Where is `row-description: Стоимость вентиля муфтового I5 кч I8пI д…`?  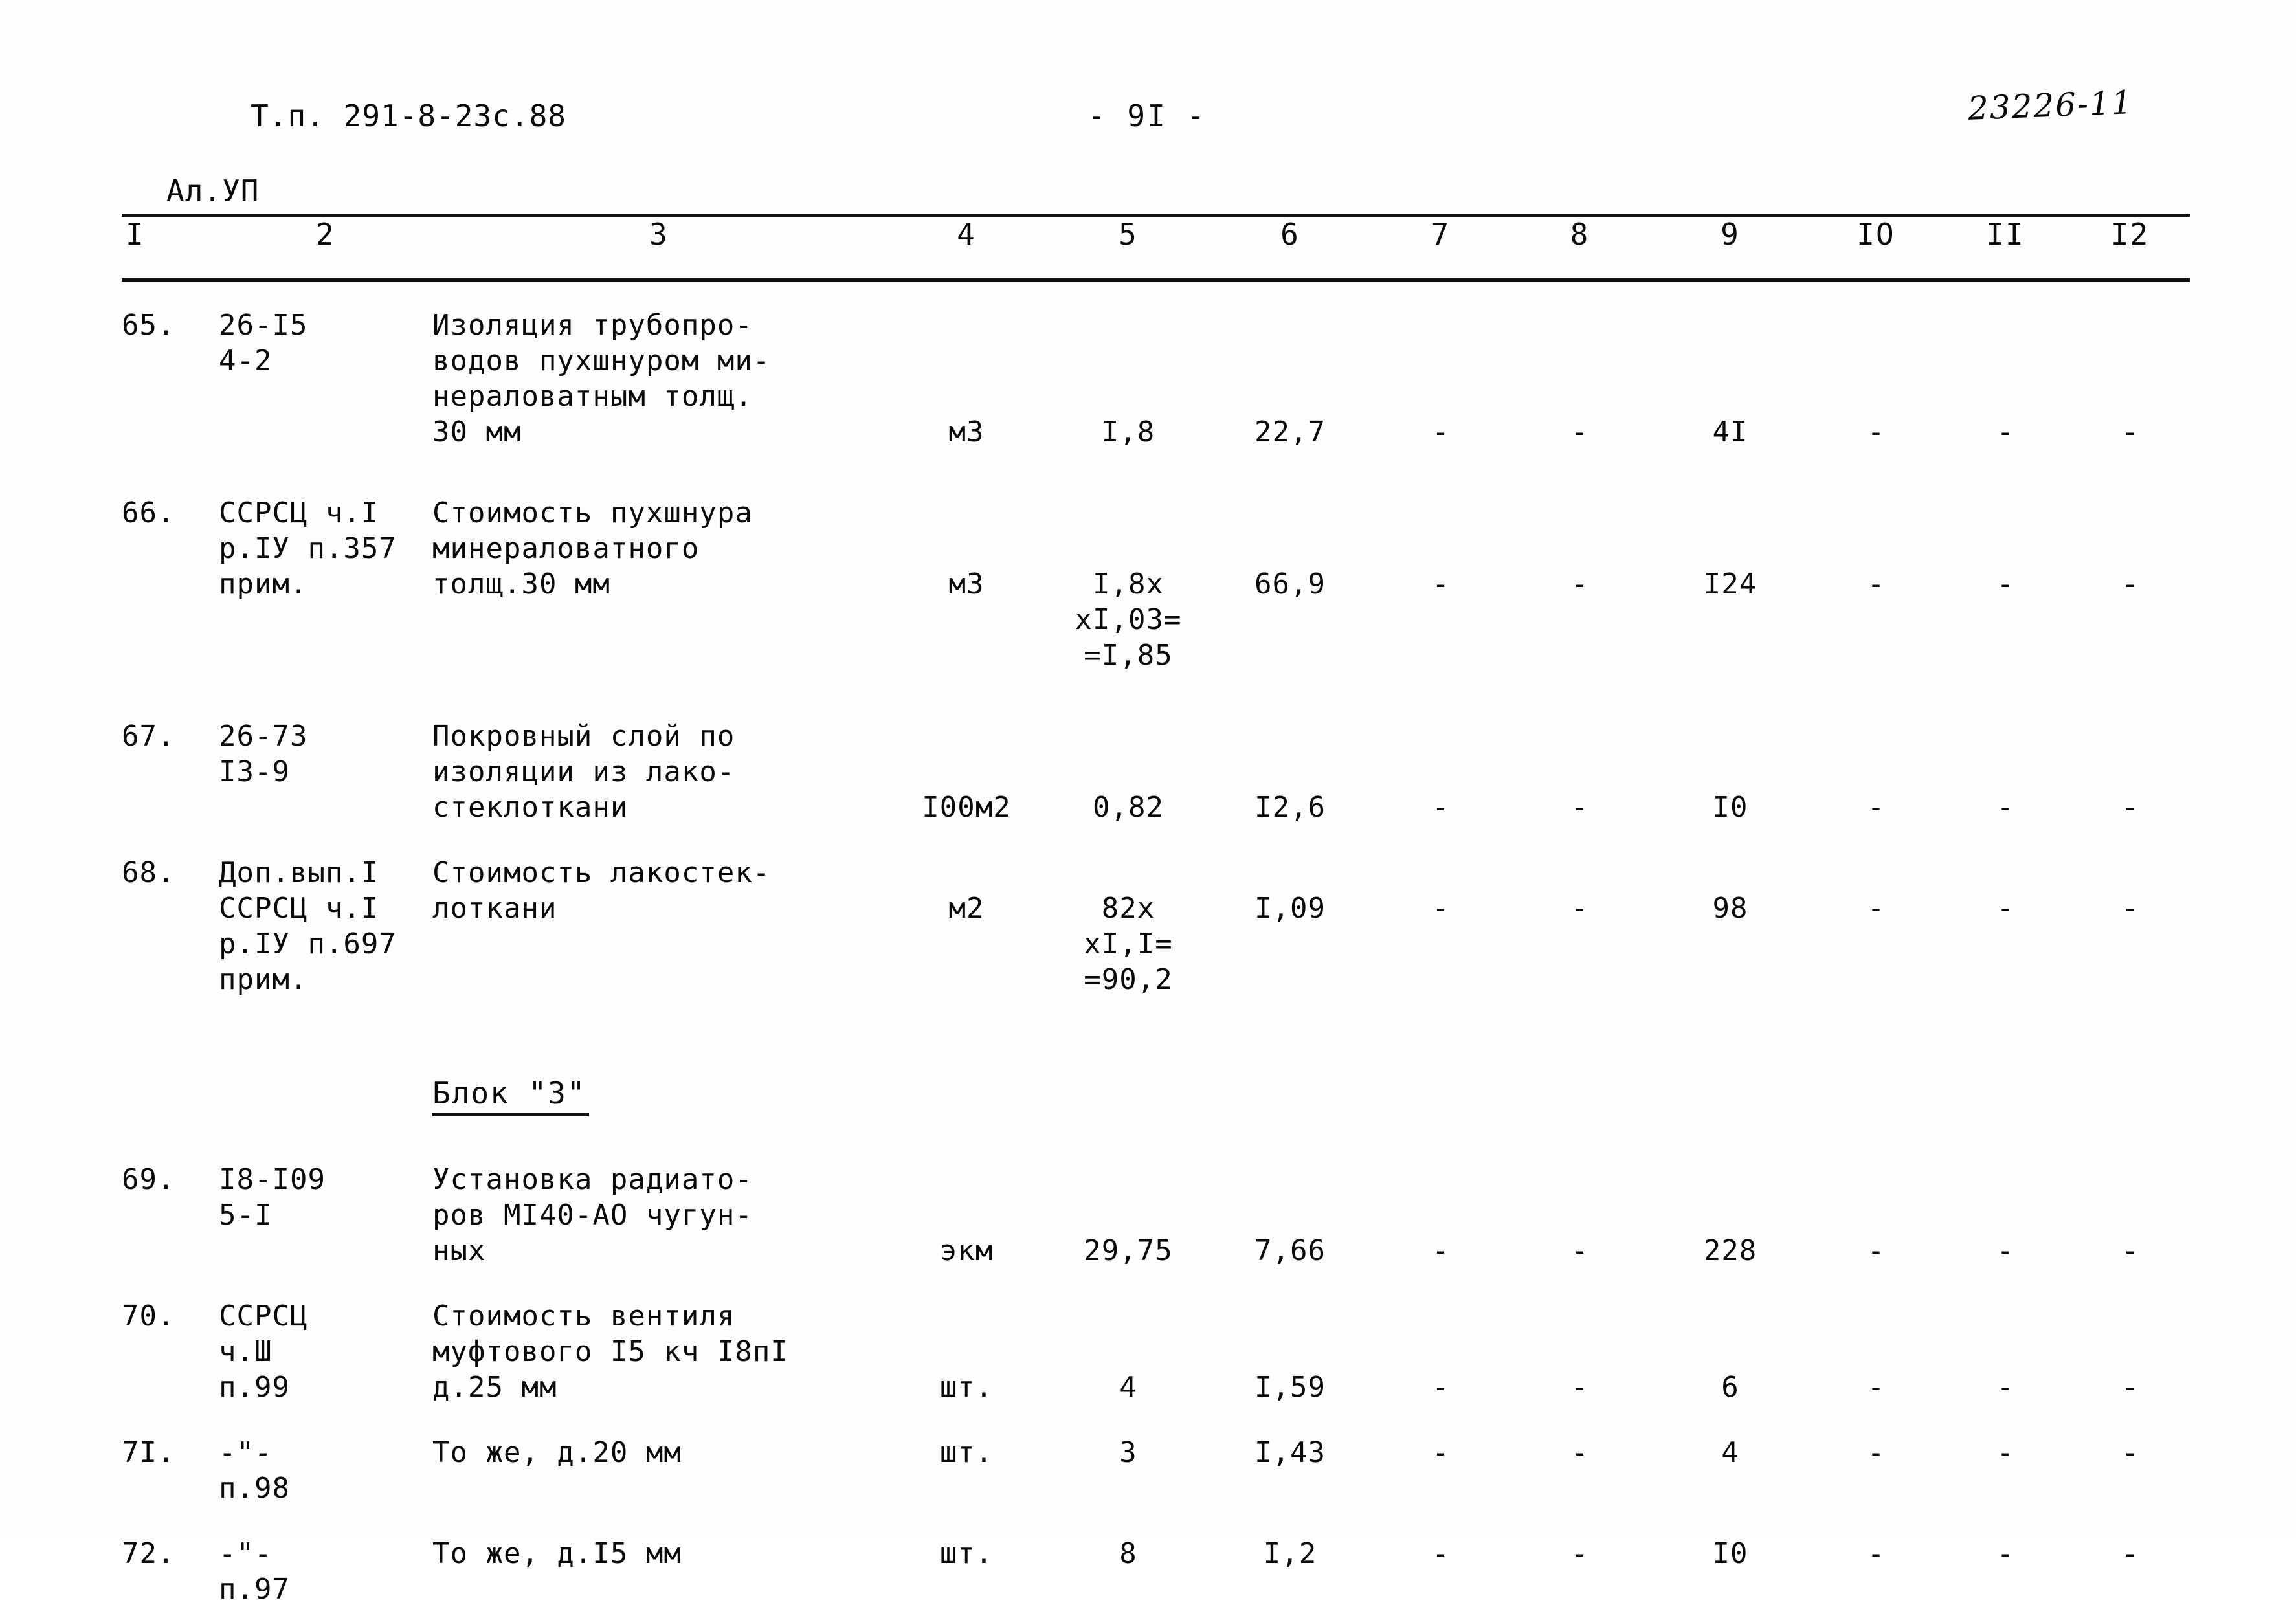
row-description: Стоимость вентиля муфтового I5 кч I8пI д… is located at coordinates (610, 1352).